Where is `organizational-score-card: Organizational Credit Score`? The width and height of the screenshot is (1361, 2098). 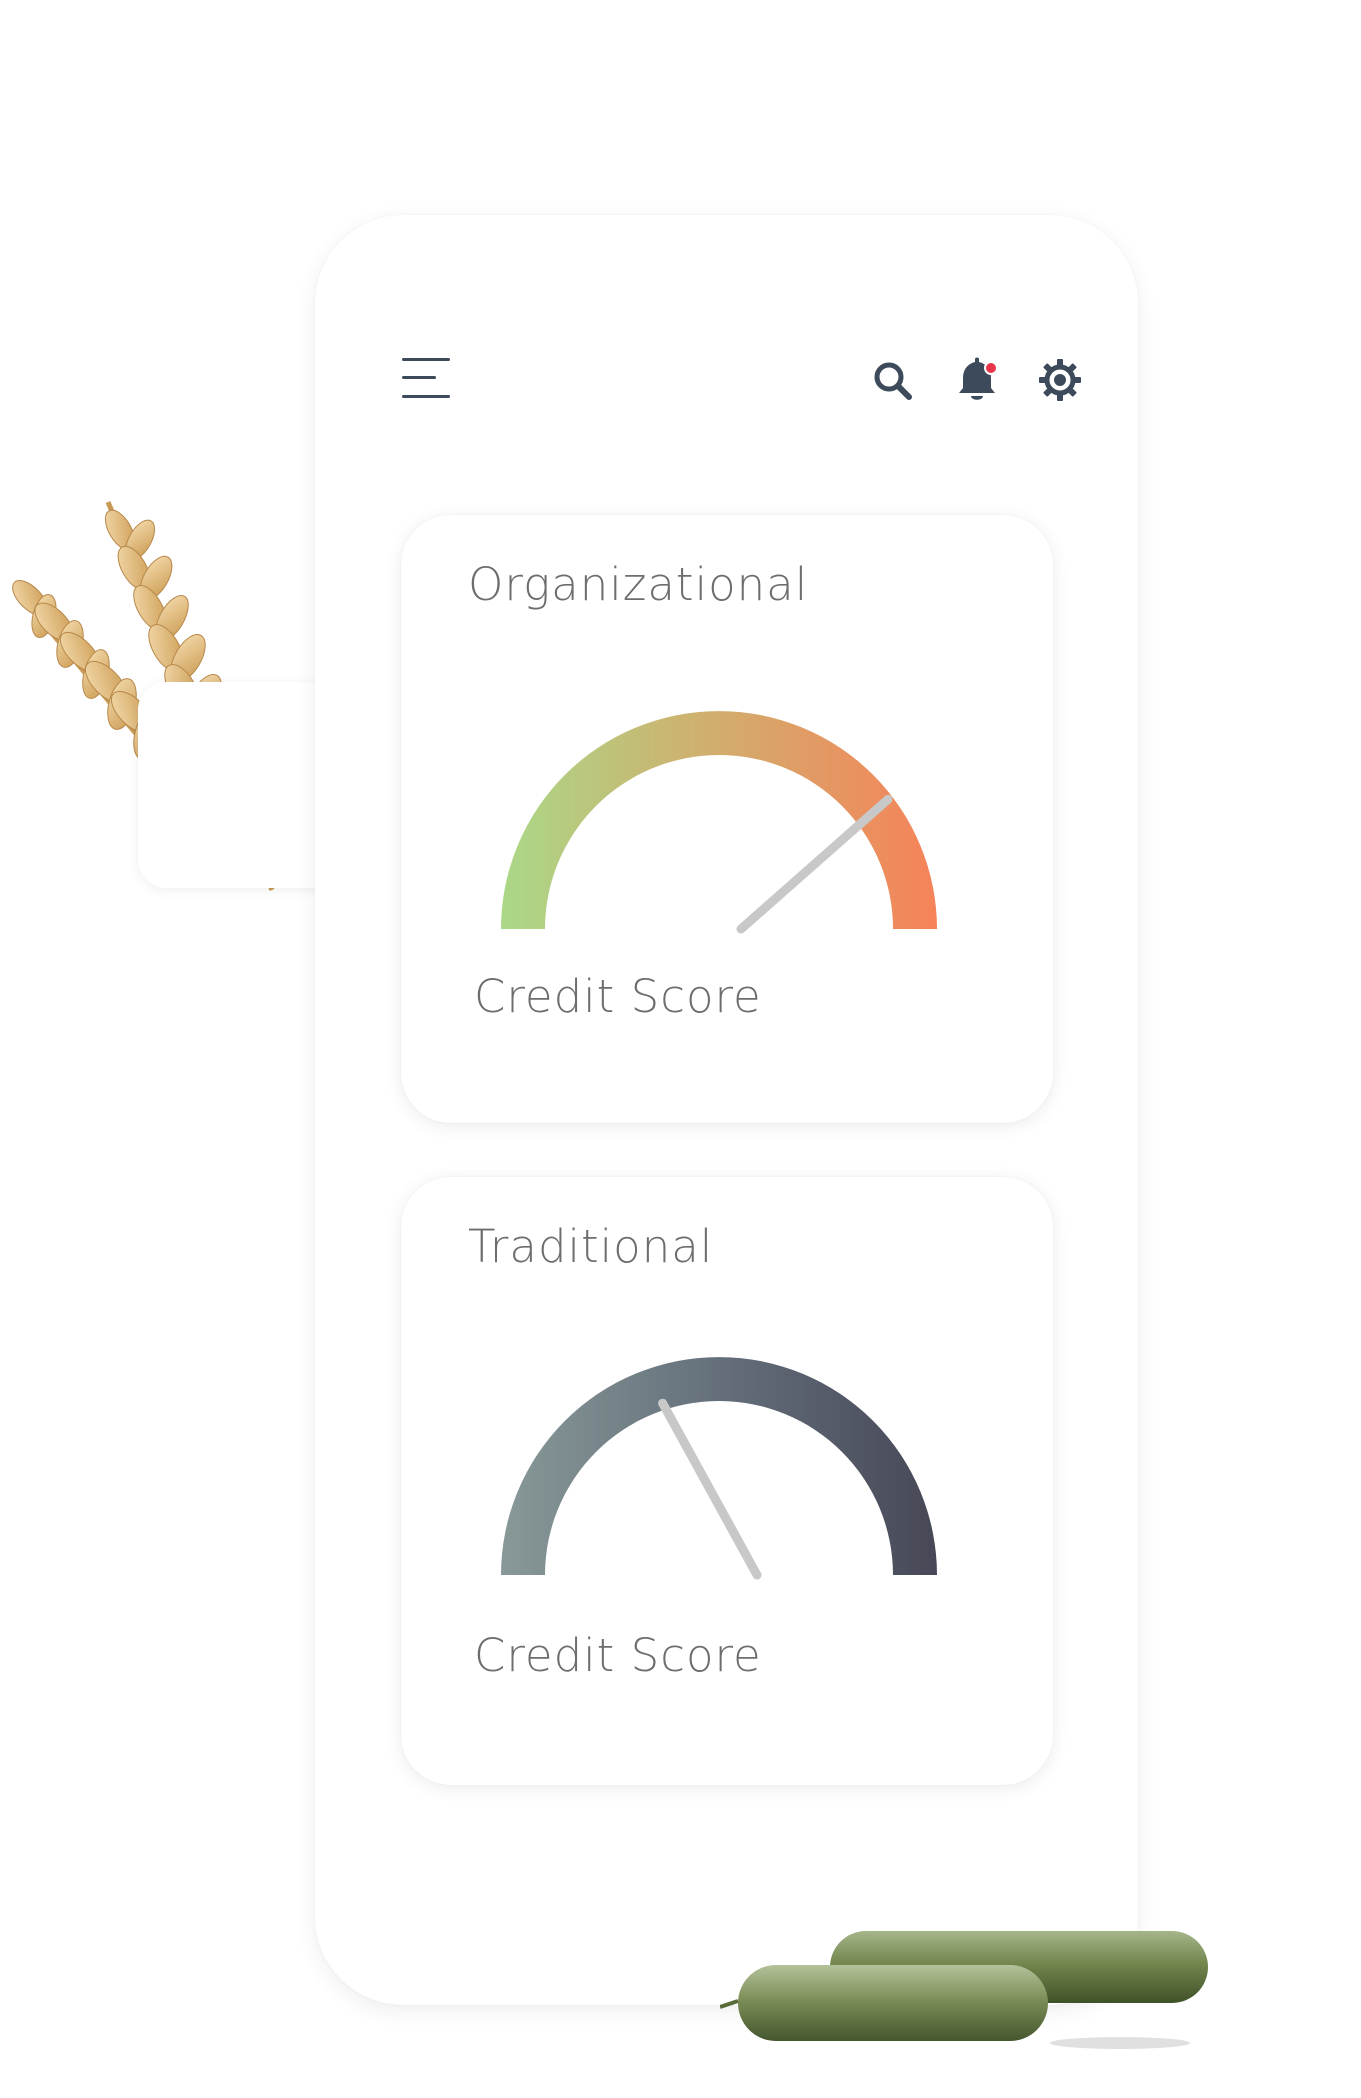
organizational-score-card: Organizational Credit Score is located at coordinates (727, 819).